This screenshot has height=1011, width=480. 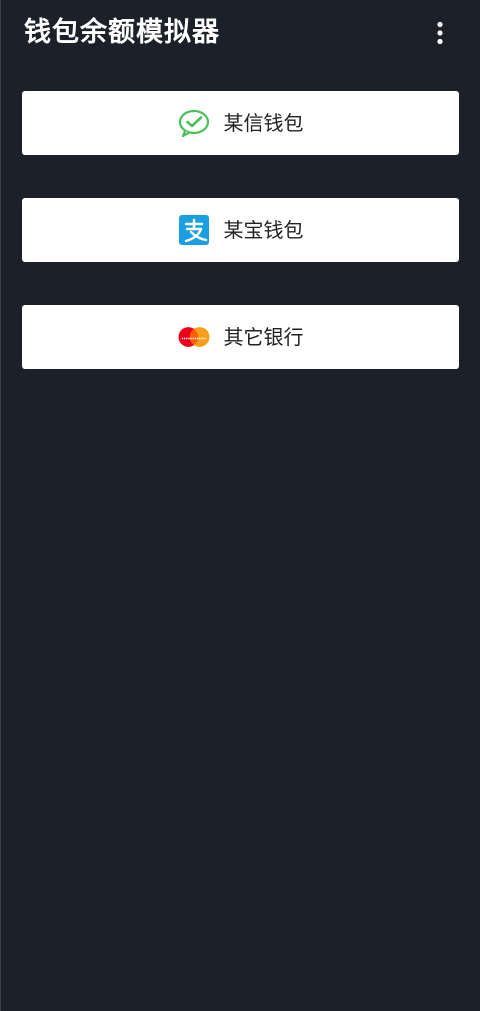 I want to click on more-options-button, so click(x=440, y=33).